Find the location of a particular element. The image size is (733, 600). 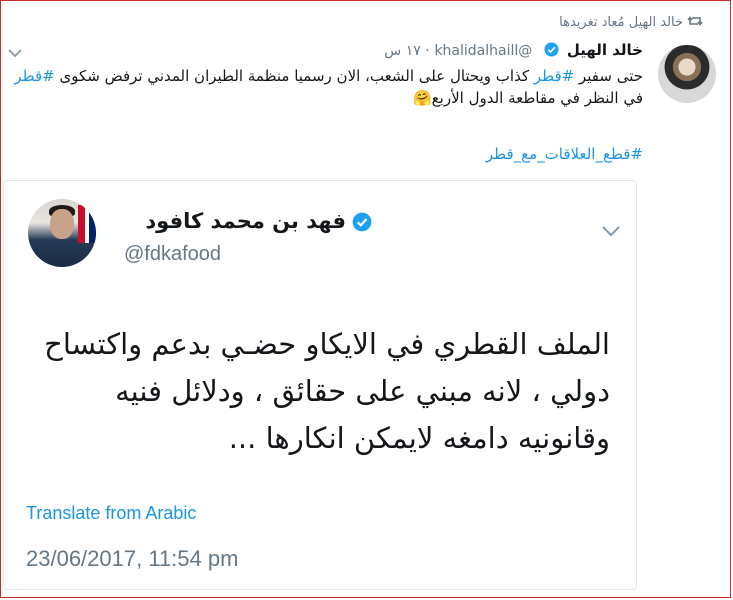

avatar-face is located at coordinates (62, 224).